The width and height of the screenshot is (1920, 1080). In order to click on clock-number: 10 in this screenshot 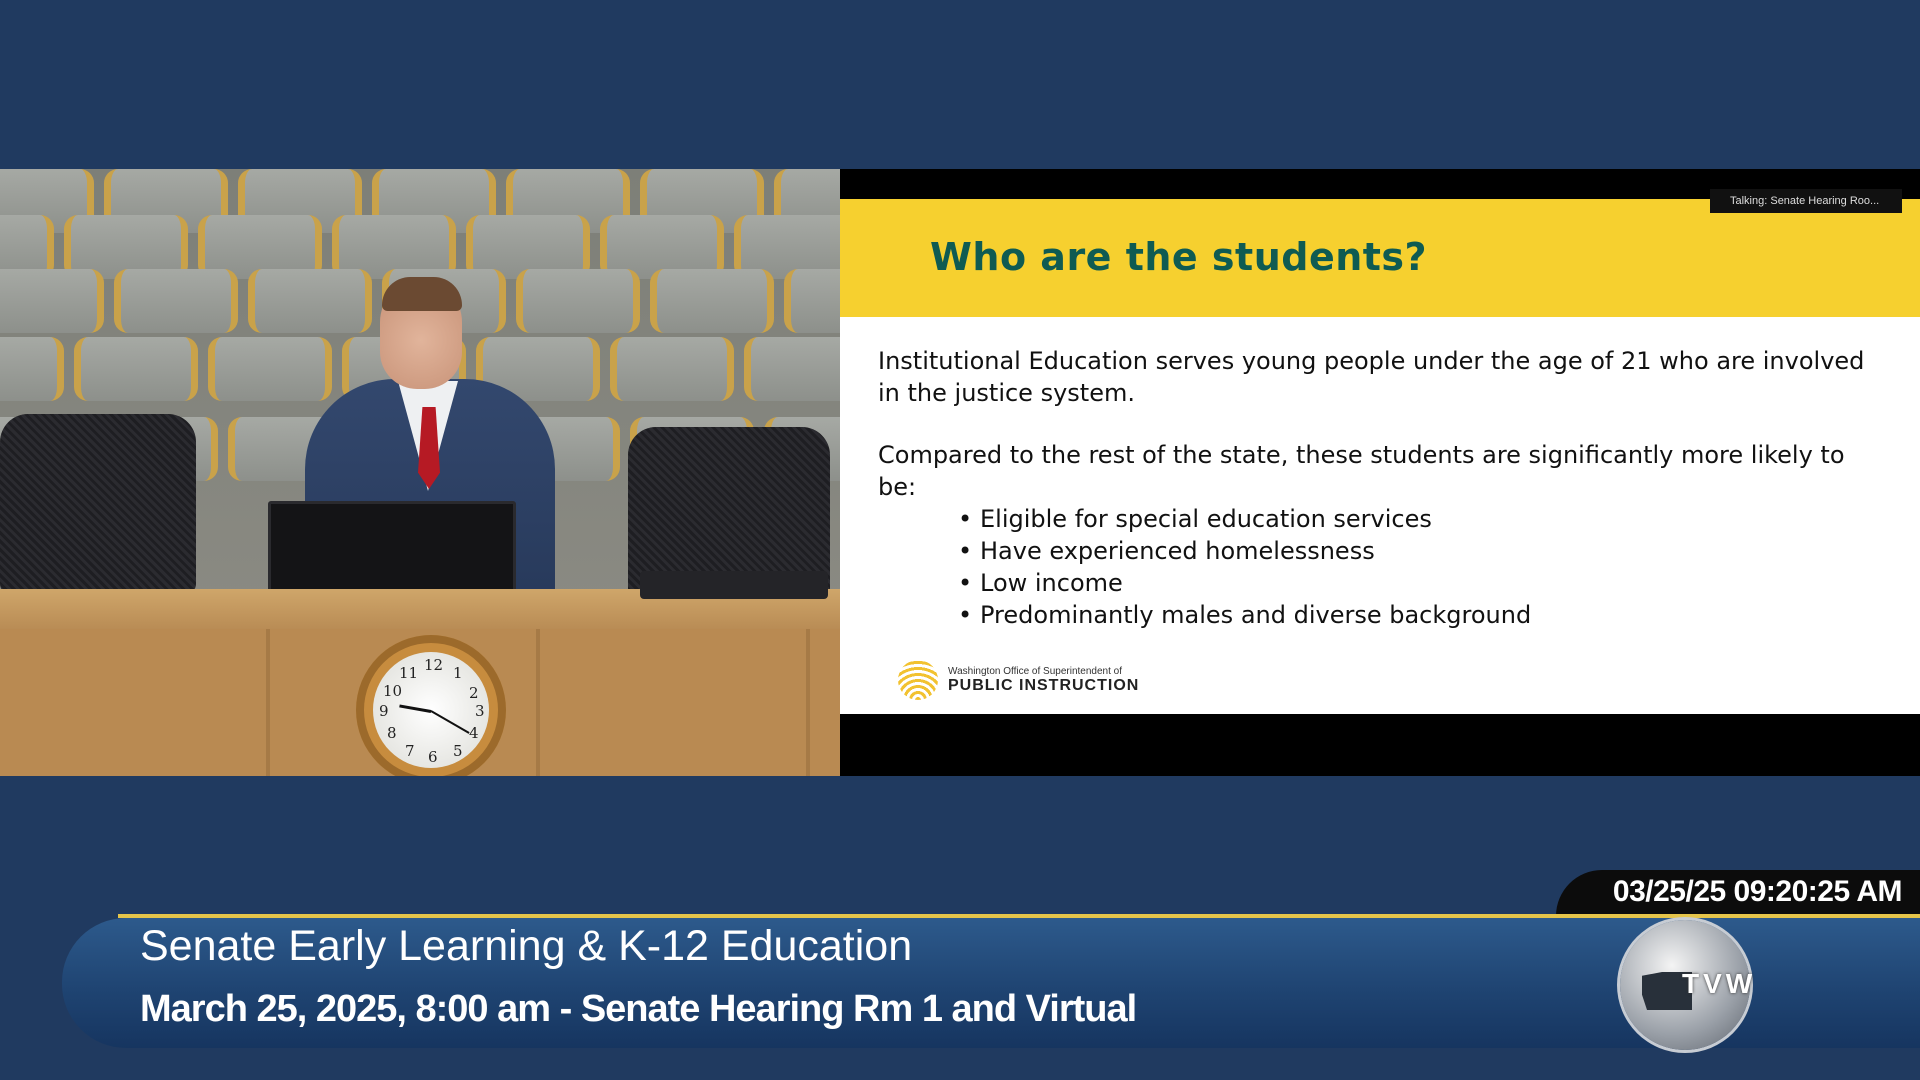, I will do `click(393, 691)`.